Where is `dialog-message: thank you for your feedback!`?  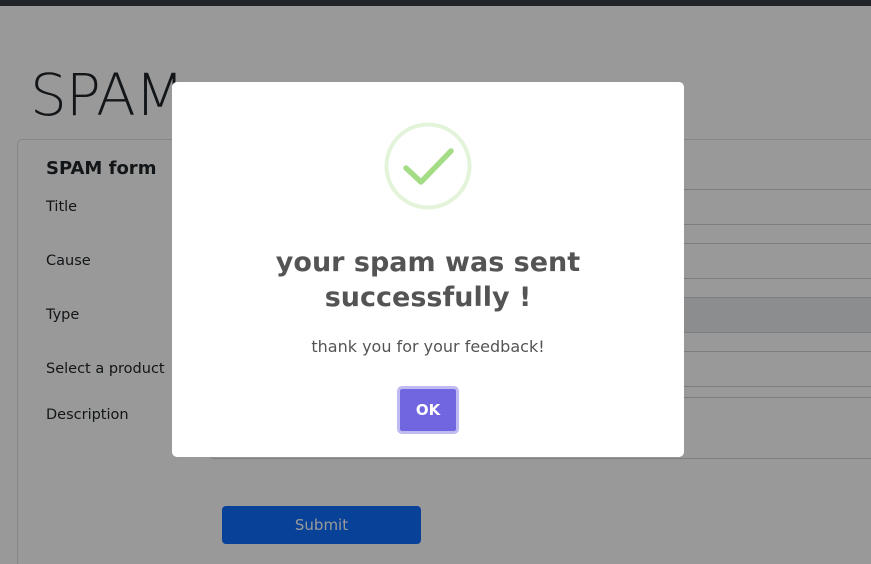 dialog-message: thank you for your feedback! is located at coordinates (428, 346).